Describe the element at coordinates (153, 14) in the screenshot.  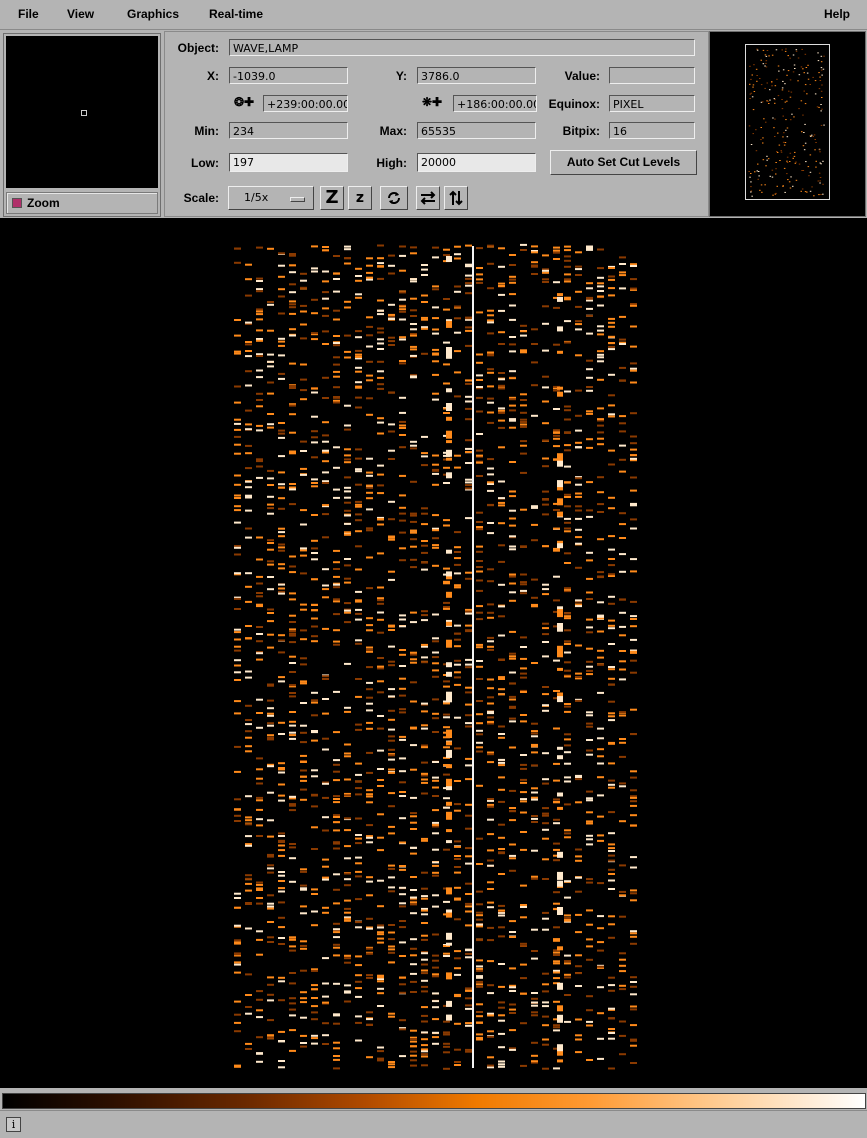
I see `menu-graphics: Graphics` at that location.